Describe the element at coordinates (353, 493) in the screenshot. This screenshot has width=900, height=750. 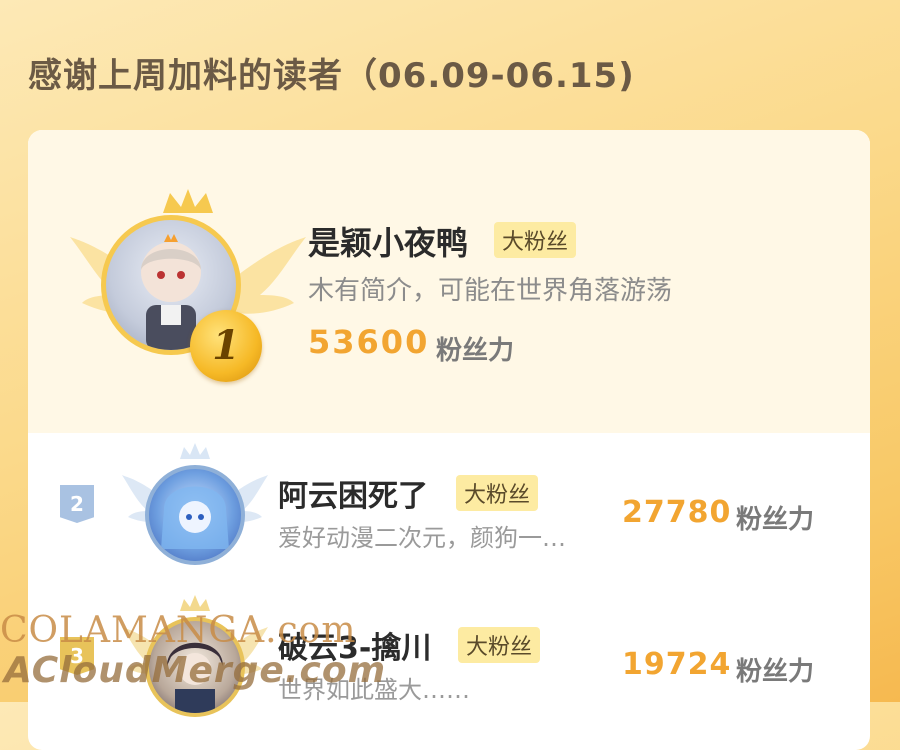
I see `user-name: 阿云困死了` at that location.